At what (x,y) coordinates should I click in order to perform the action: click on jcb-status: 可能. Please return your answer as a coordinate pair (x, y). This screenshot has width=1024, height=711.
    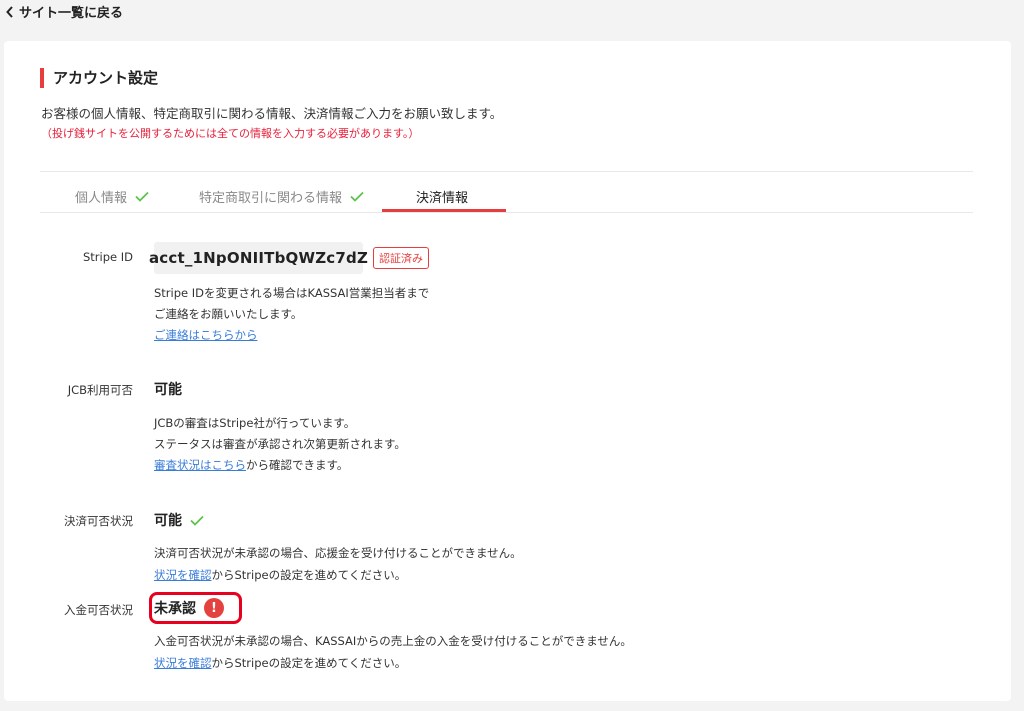
    Looking at the image, I should click on (168, 389).